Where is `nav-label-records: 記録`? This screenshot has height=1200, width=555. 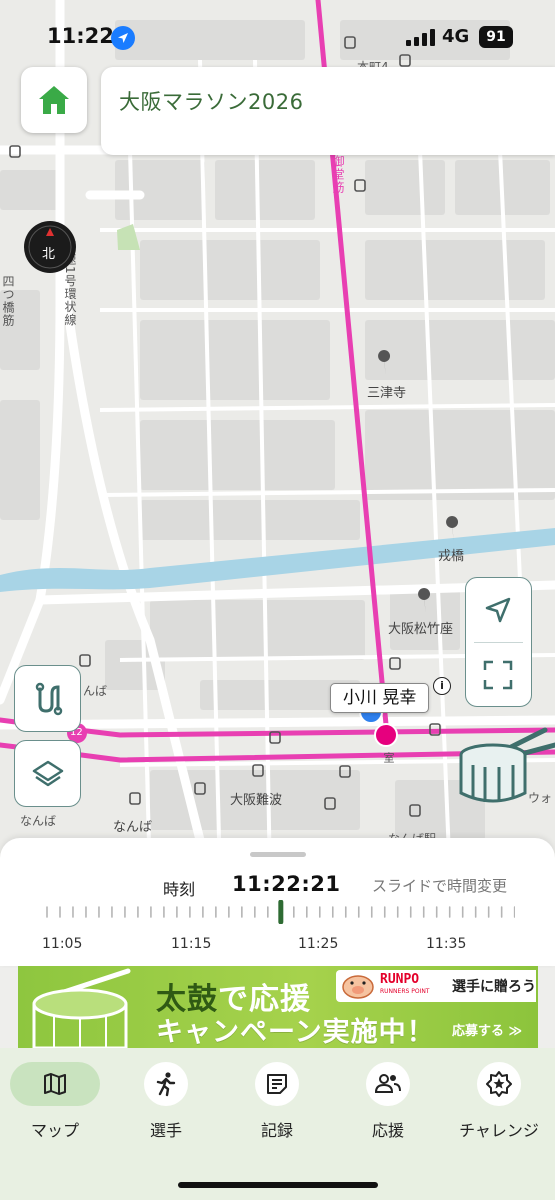
nav-label-records: 記録 is located at coordinates (276, 1130).